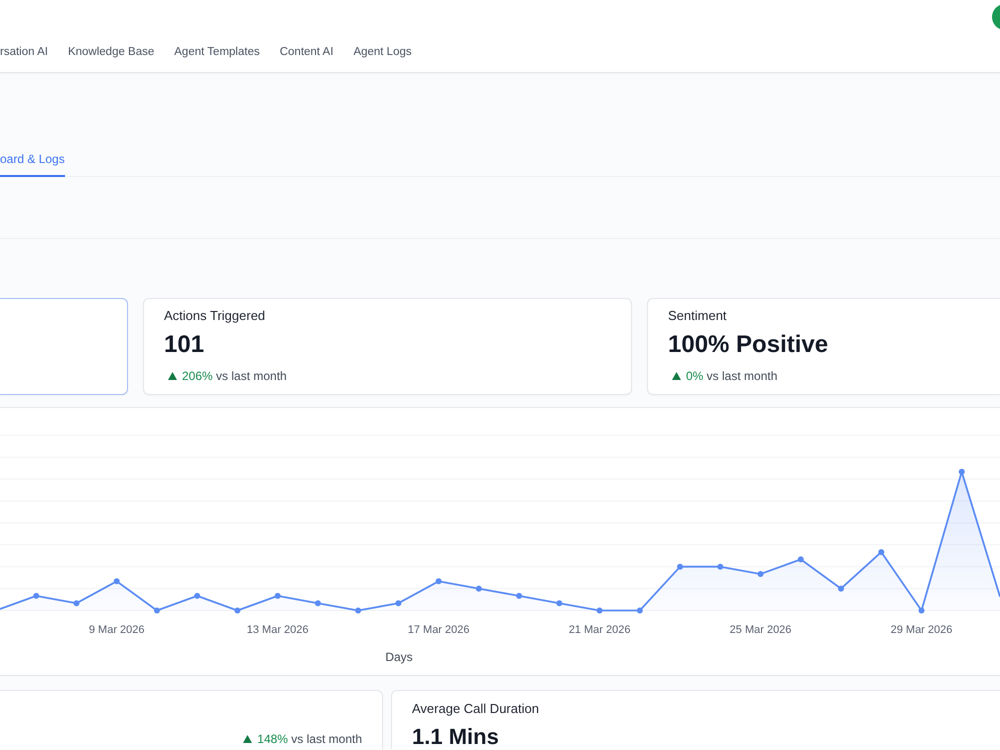  I want to click on avatar-icon, so click(996, 17).